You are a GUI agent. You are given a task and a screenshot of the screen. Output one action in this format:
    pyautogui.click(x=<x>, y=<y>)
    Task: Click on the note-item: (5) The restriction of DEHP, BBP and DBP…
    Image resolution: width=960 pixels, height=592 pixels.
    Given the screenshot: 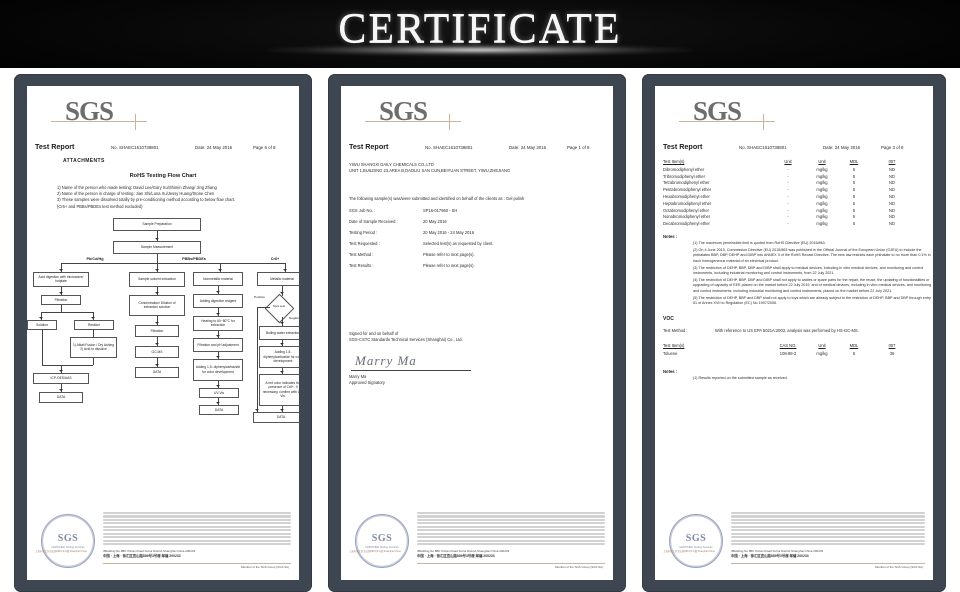 What is the action you would take?
    pyautogui.click(x=812, y=300)
    